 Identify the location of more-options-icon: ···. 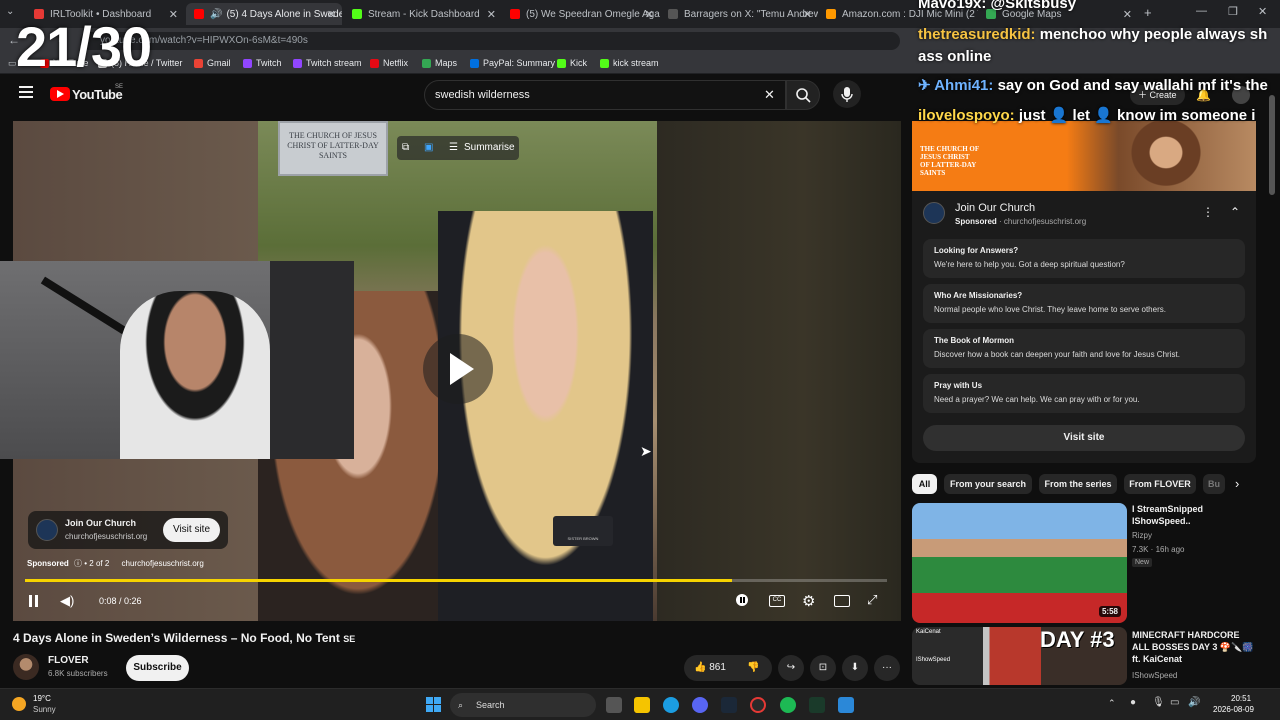
(887, 668).